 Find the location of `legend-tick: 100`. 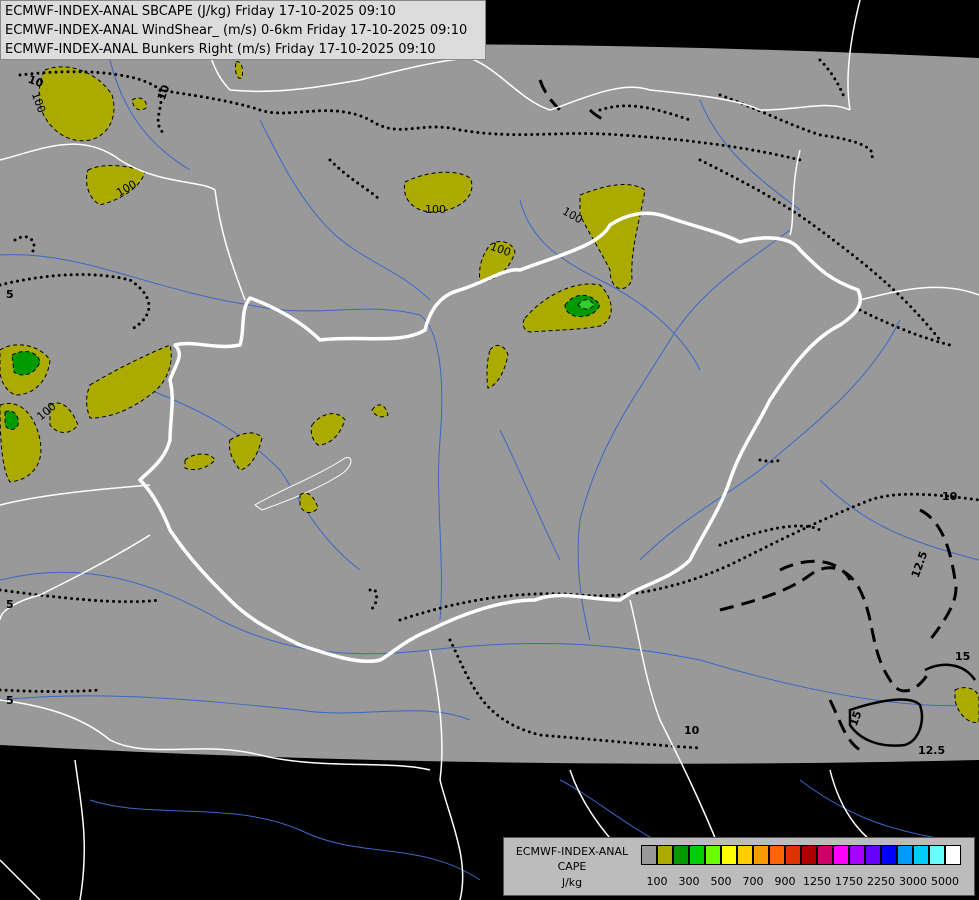

legend-tick: 100 is located at coordinates (657, 881).